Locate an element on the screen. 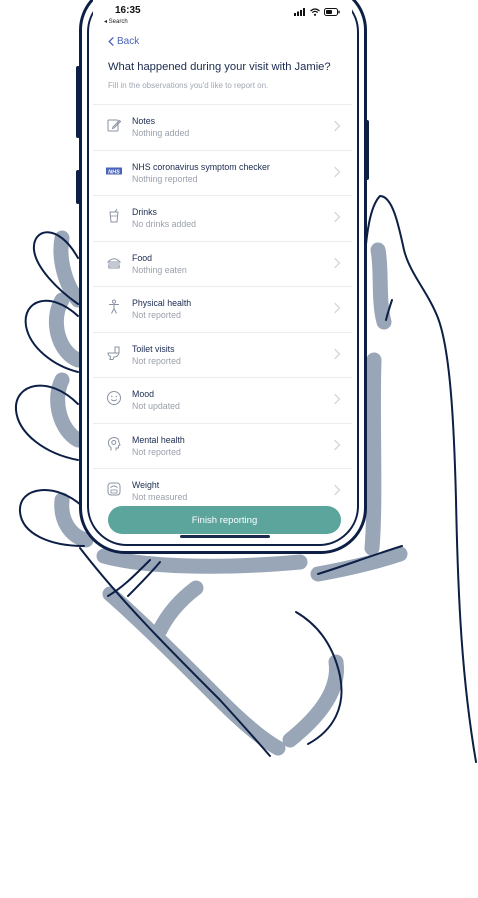 Image resolution: width=478 pixels, height=898 pixels. item-title: Drinks is located at coordinates (144, 212).